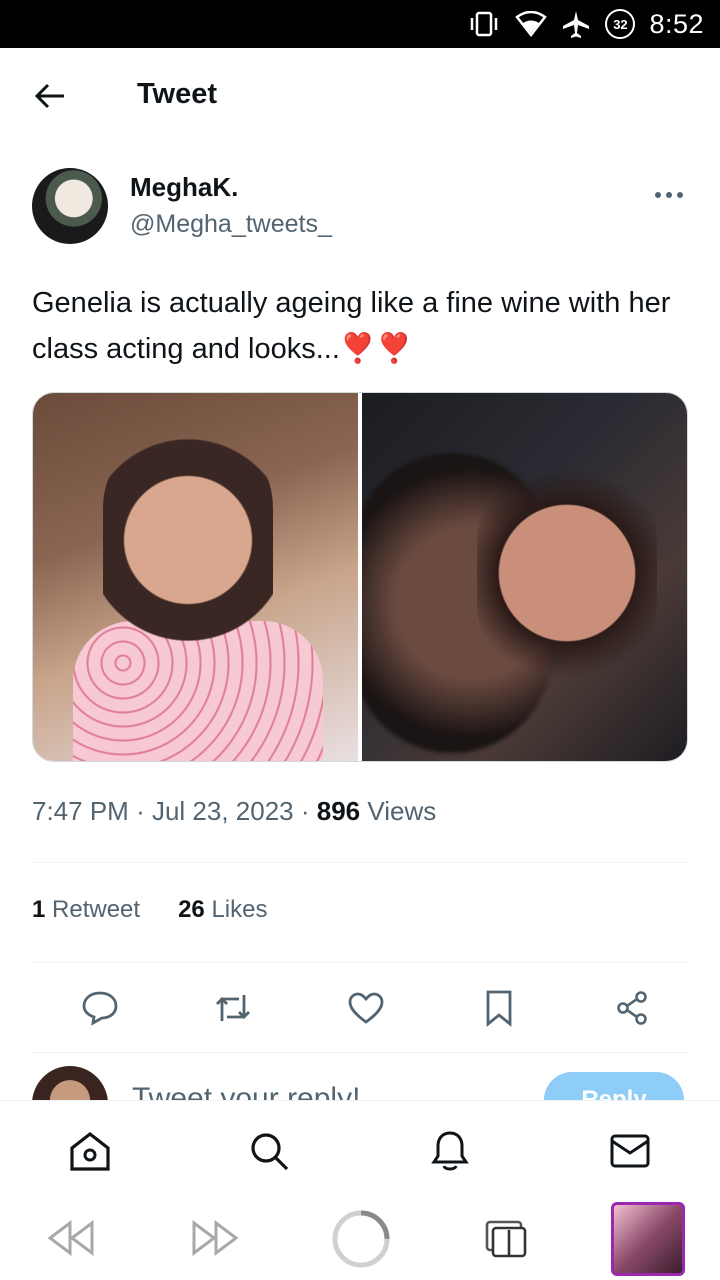  I want to click on photo-scarf, so click(198, 691).